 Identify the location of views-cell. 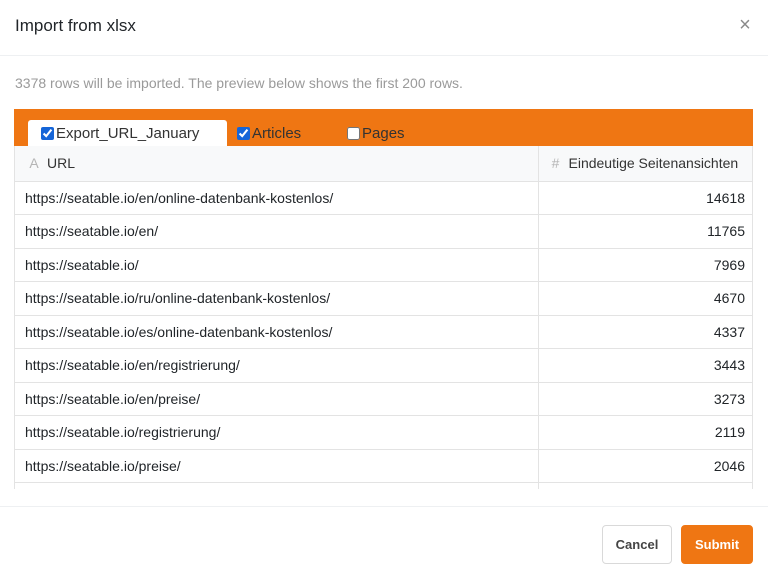
(645, 485).